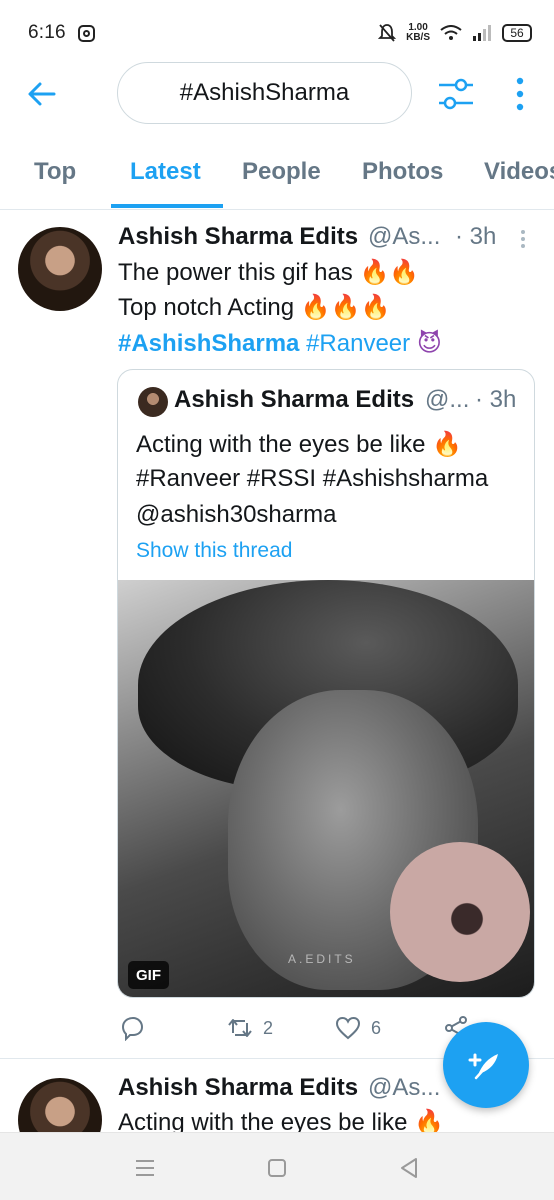  What do you see at coordinates (208, 343) in the screenshot?
I see `hashtag-link: #AshishSharma` at bounding box center [208, 343].